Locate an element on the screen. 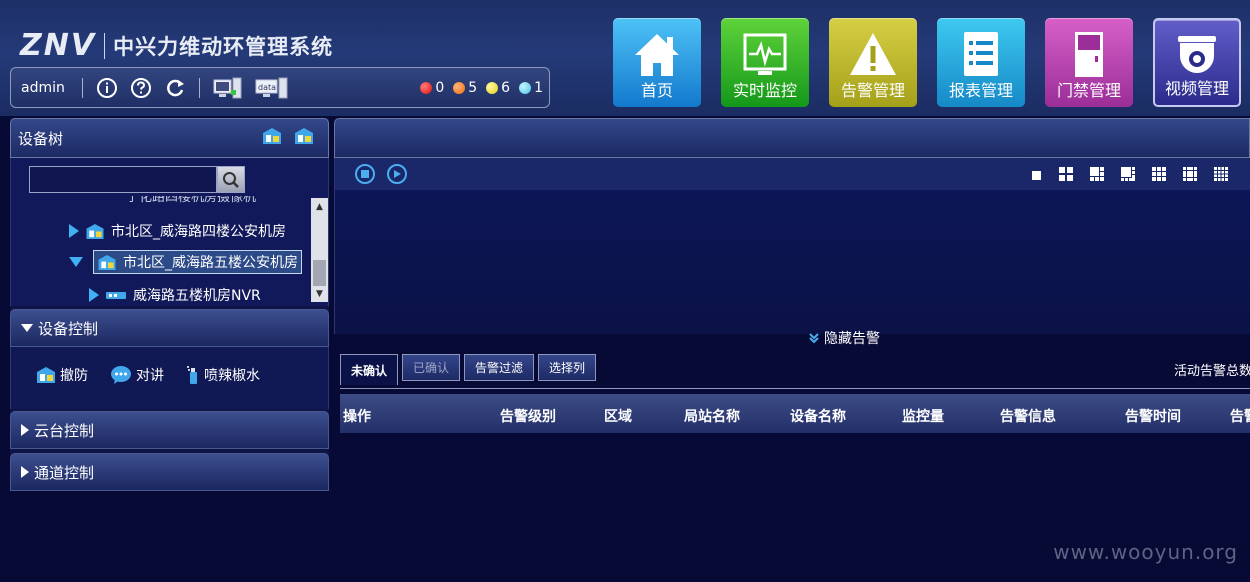 This screenshot has height=582, width=1250. active-alarm-total: 活动告警总数 is located at coordinates (1212, 371).